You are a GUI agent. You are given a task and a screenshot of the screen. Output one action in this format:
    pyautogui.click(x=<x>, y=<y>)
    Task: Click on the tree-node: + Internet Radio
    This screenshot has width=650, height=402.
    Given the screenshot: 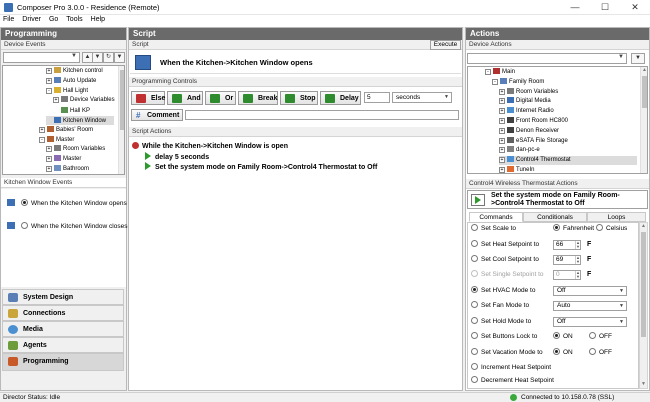 What is the action you would take?
    pyautogui.click(x=568, y=111)
    